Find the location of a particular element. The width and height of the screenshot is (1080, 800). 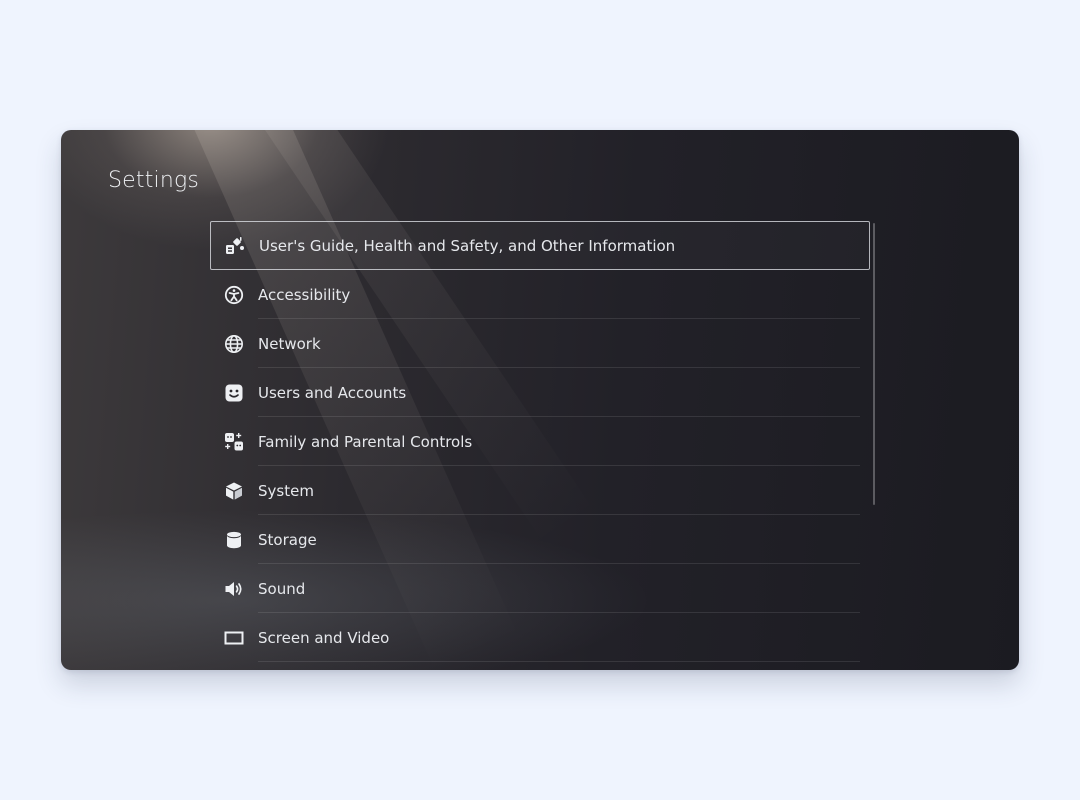

menu-item-users-and-accounts: Users and Accounts is located at coordinates (540, 392).